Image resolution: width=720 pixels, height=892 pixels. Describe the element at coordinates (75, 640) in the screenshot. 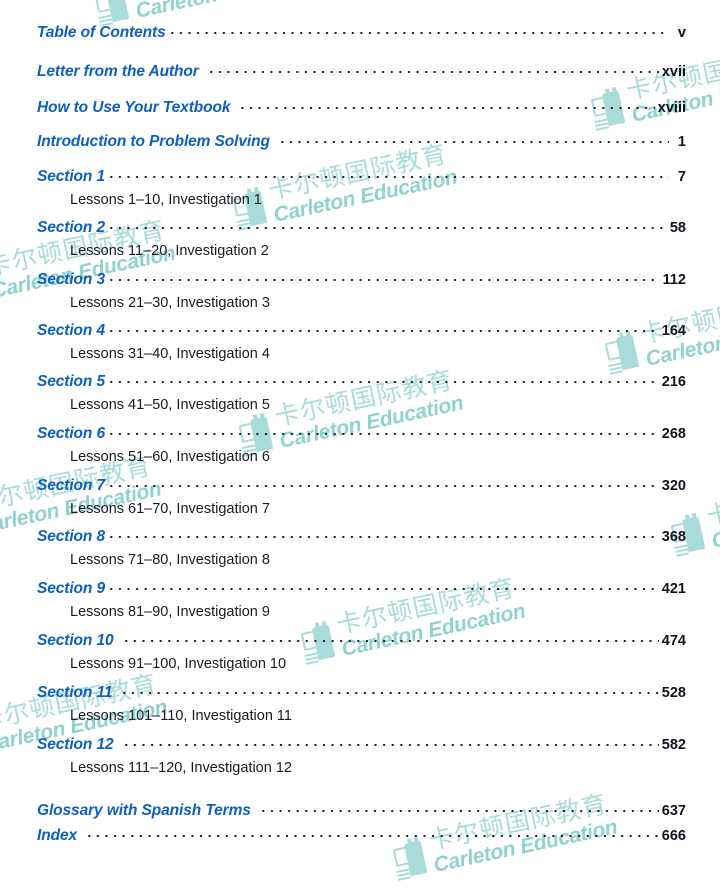

I see `toc-entry-title: Section 10` at that location.